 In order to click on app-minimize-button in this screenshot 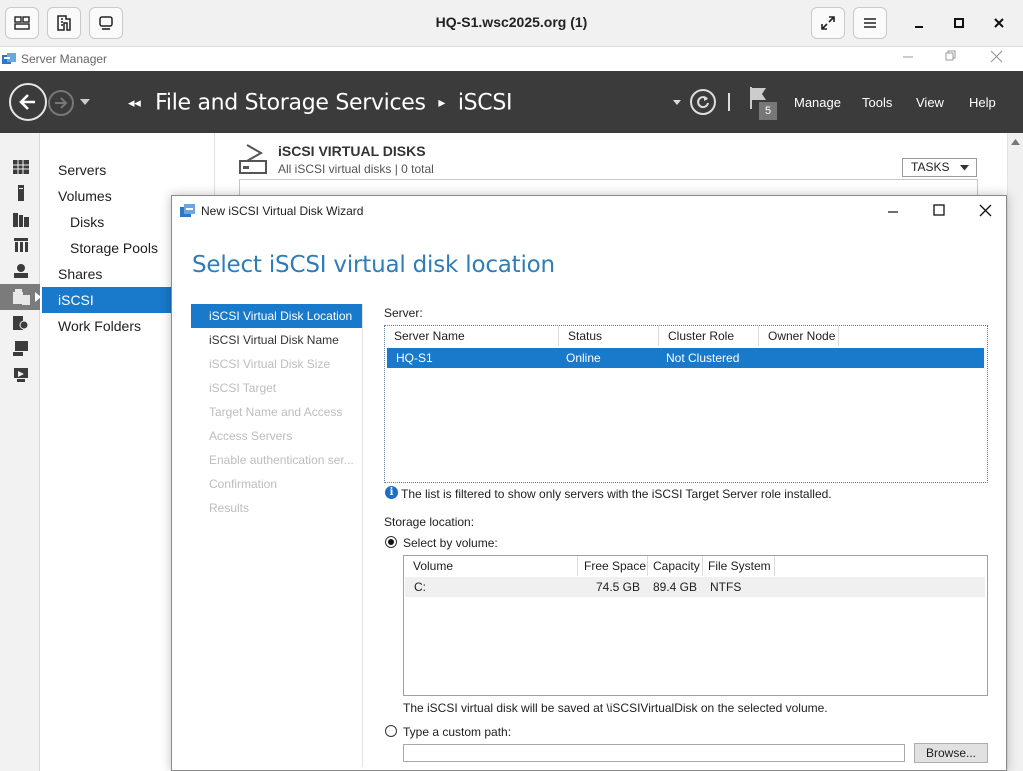, I will do `click(908, 57)`.